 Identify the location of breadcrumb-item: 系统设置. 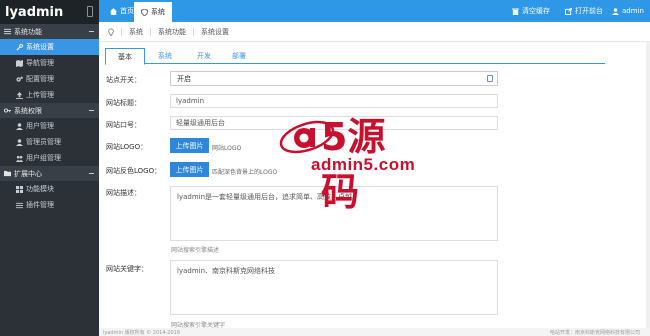
(215, 32).